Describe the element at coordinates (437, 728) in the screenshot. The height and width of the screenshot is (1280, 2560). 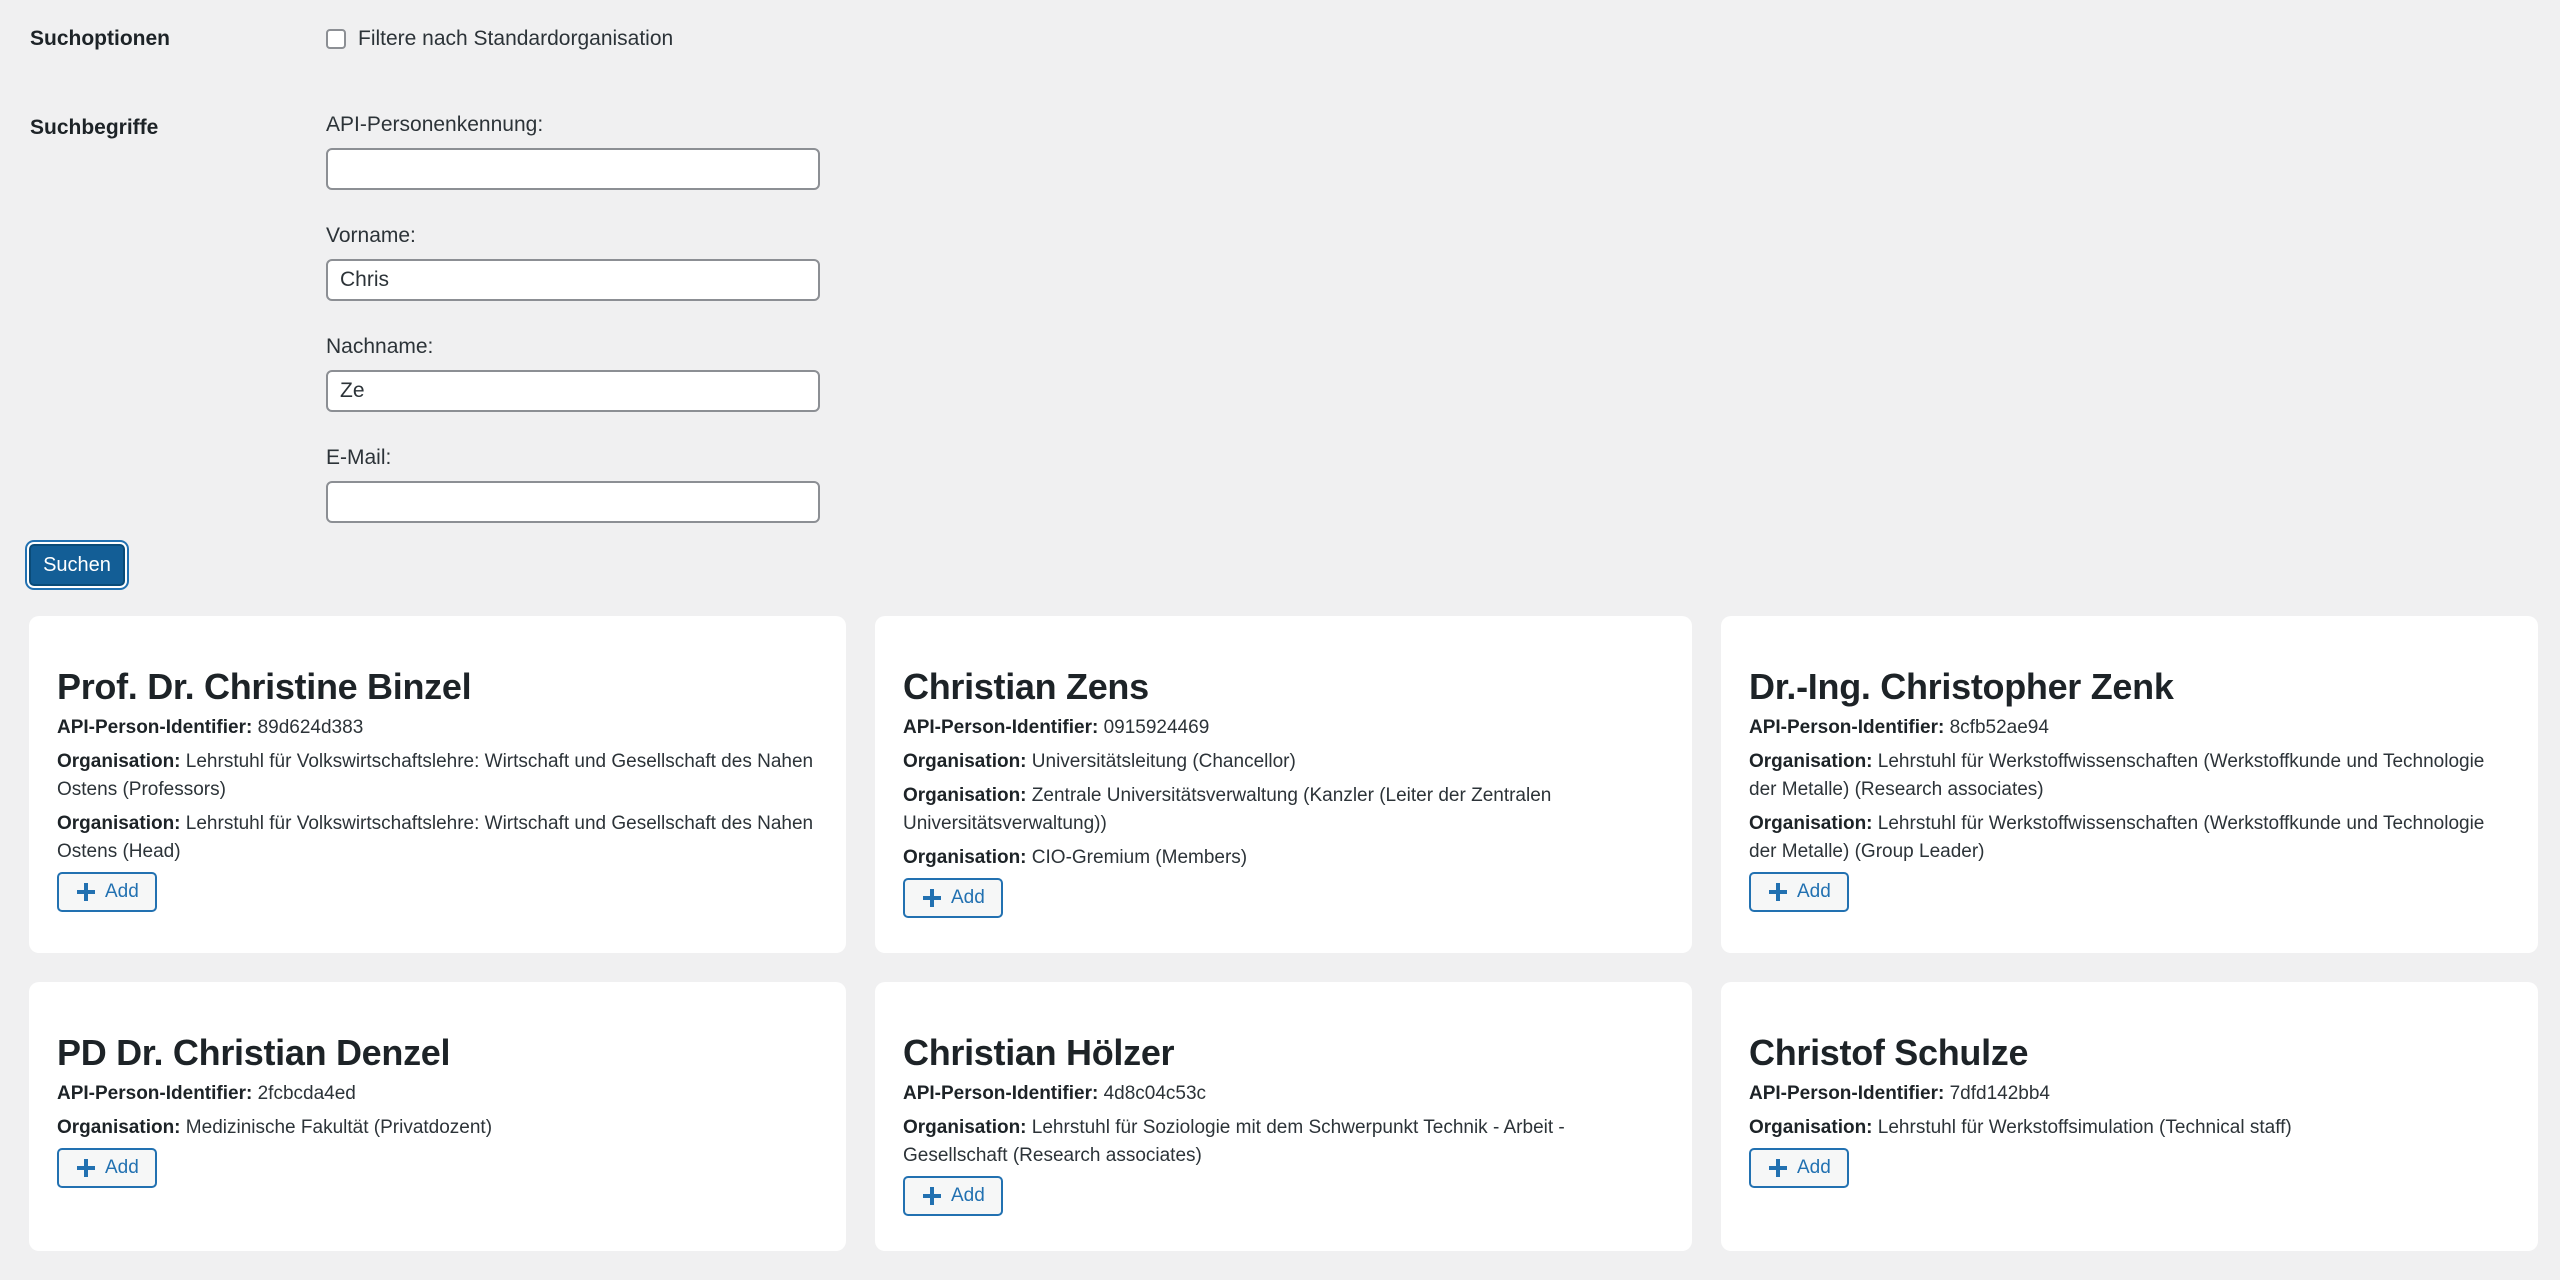
I see `identifier-line: API-Person-Identifier: 89d624d383` at that location.